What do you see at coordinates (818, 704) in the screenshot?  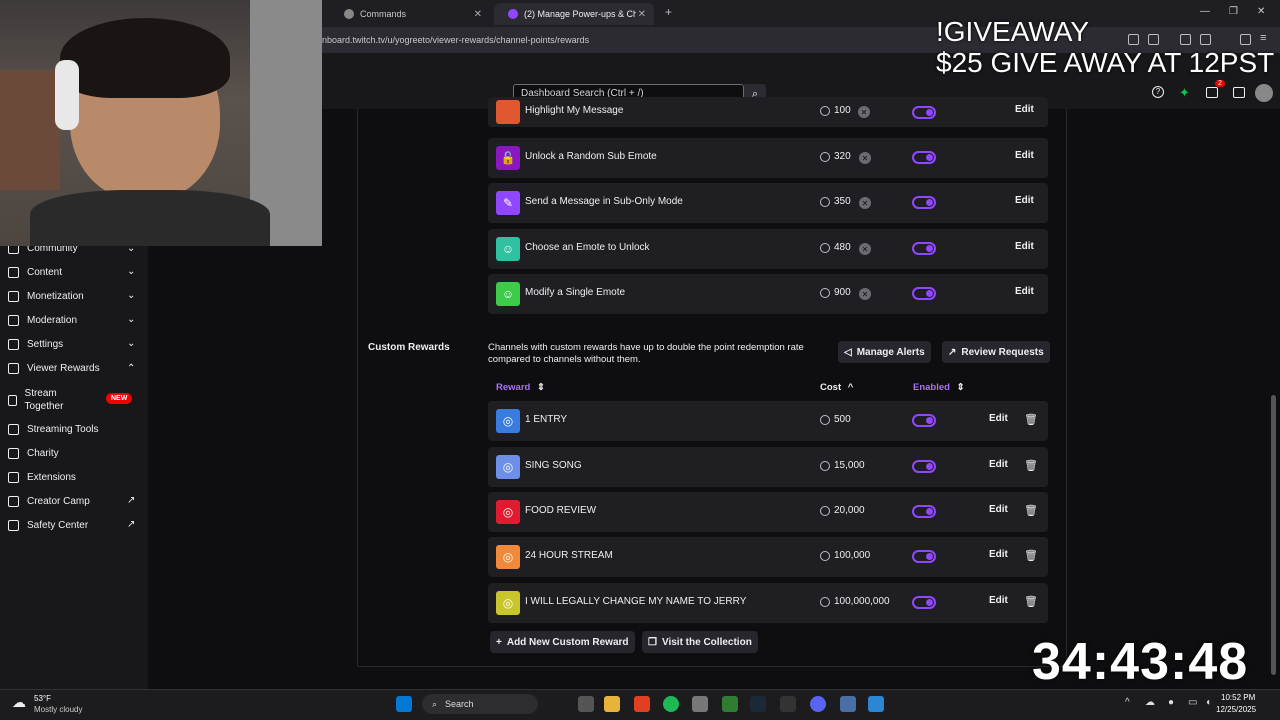 I see `discord-icon` at bounding box center [818, 704].